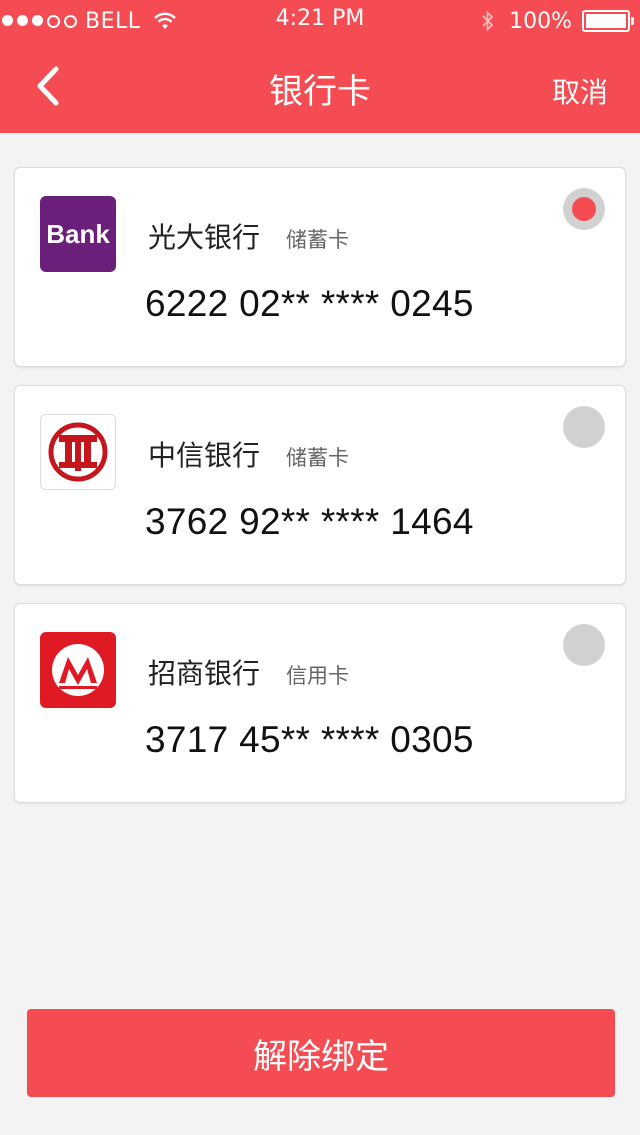 This screenshot has height=1135, width=640. I want to click on card-number: 3762 92** **** 1464, so click(309, 521).